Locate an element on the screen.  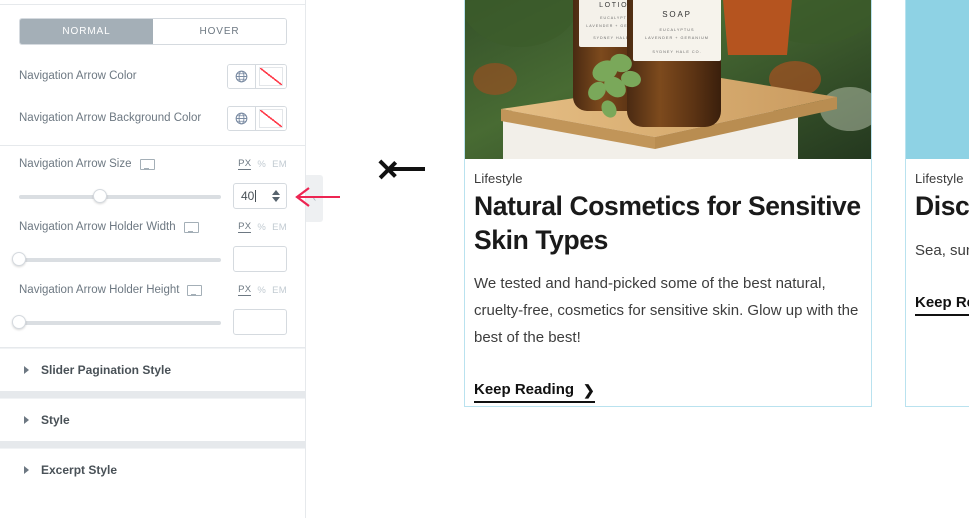
control-navigation-arrow-holder-height: Navigation Arrow Holder Height PX % EM is located at coordinates (152, 303).